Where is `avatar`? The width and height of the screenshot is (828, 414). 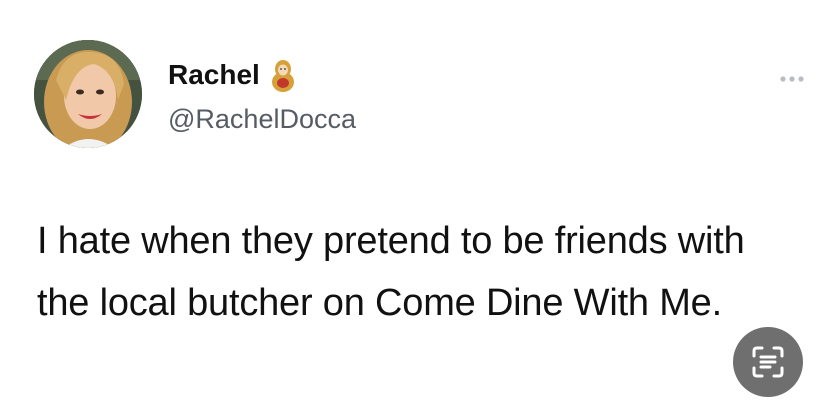 avatar is located at coordinates (88, 94).